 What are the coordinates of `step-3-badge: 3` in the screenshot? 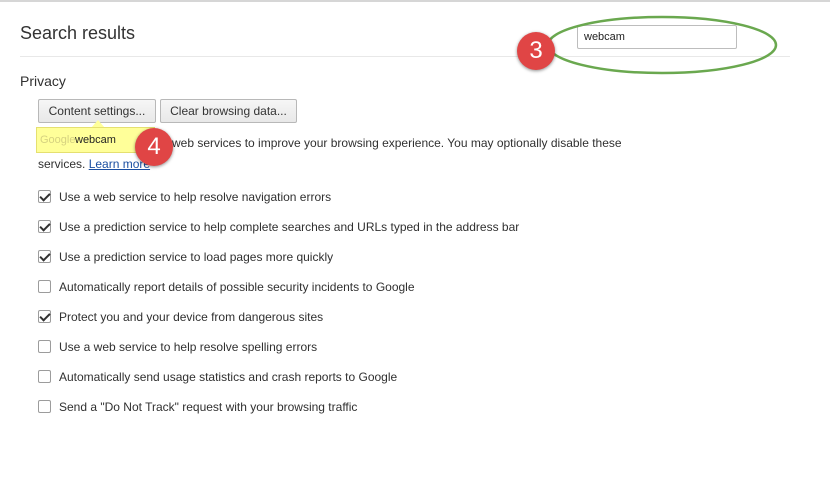 It's located at (536, 51).